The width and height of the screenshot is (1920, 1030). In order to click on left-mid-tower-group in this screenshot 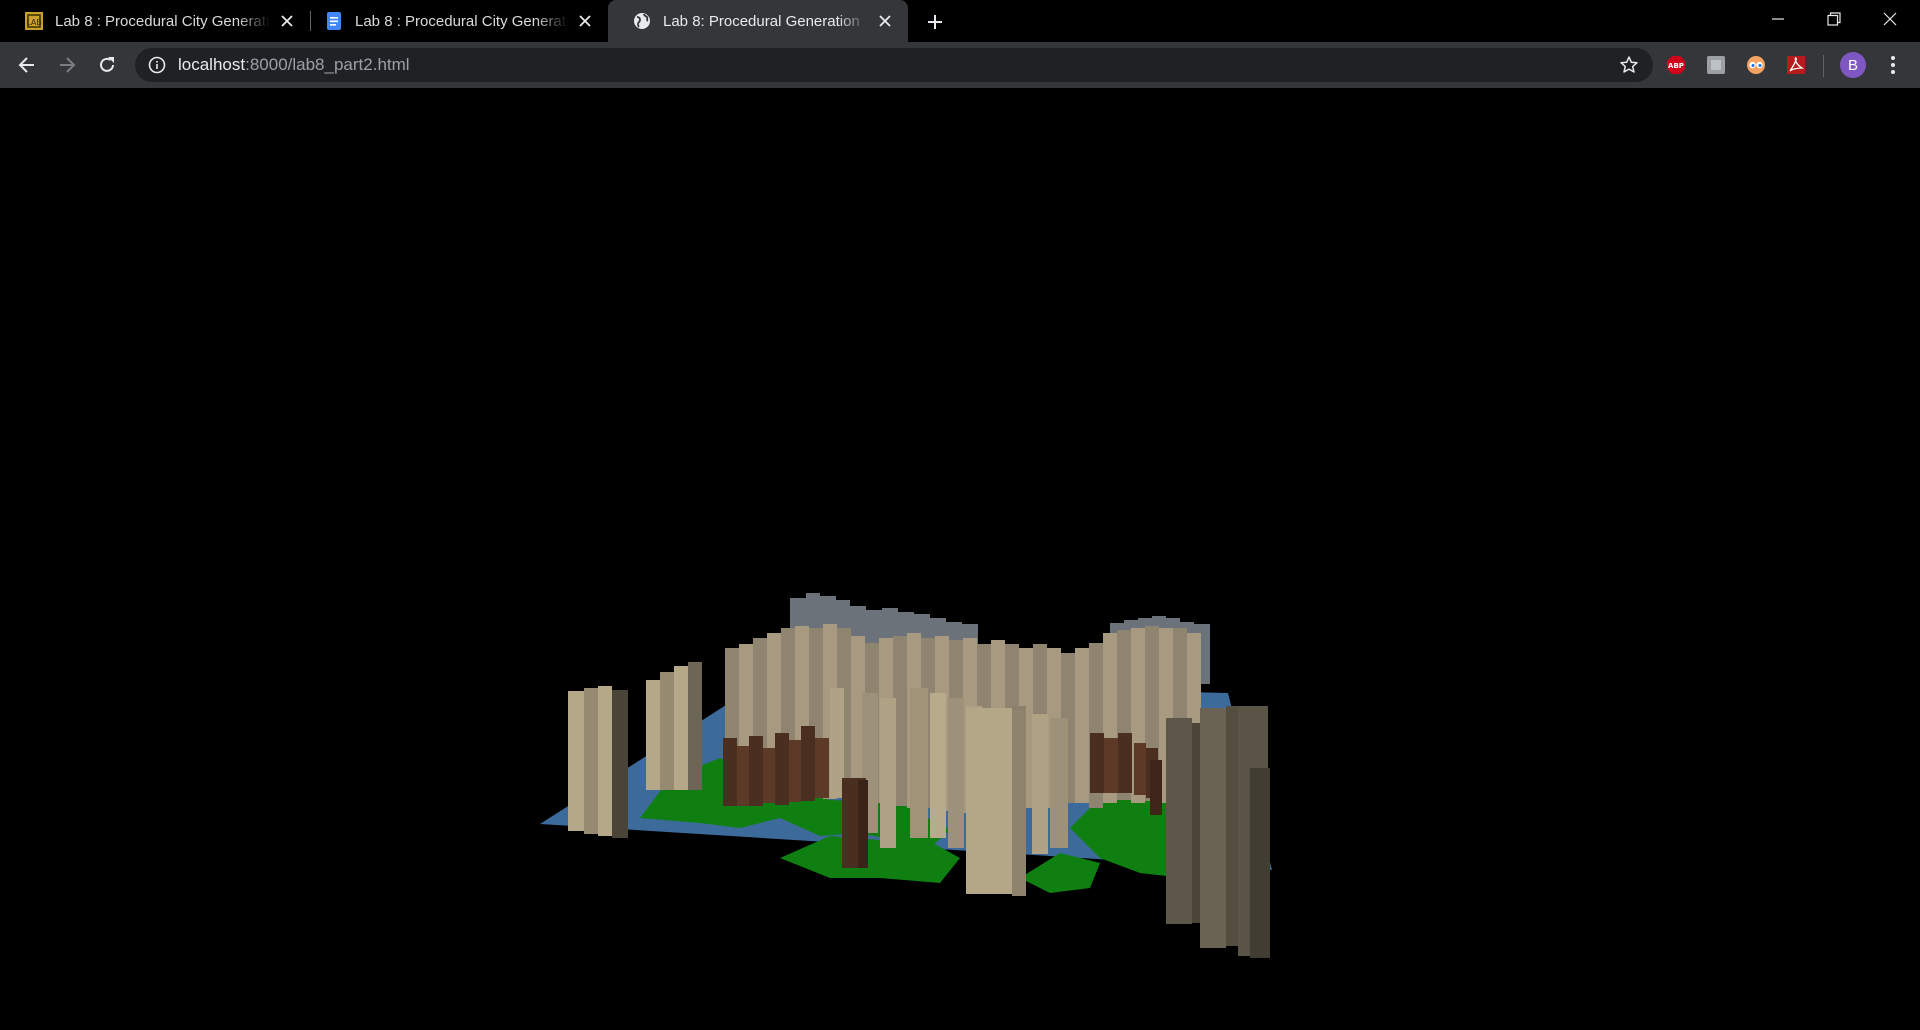, I will do `click(674, 726)`.